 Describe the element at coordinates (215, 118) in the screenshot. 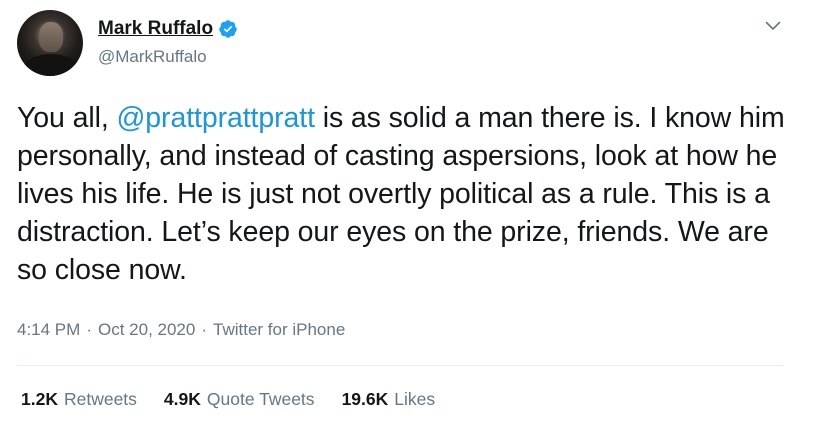

I see `mention-link: @prattprattpratt` at that location.